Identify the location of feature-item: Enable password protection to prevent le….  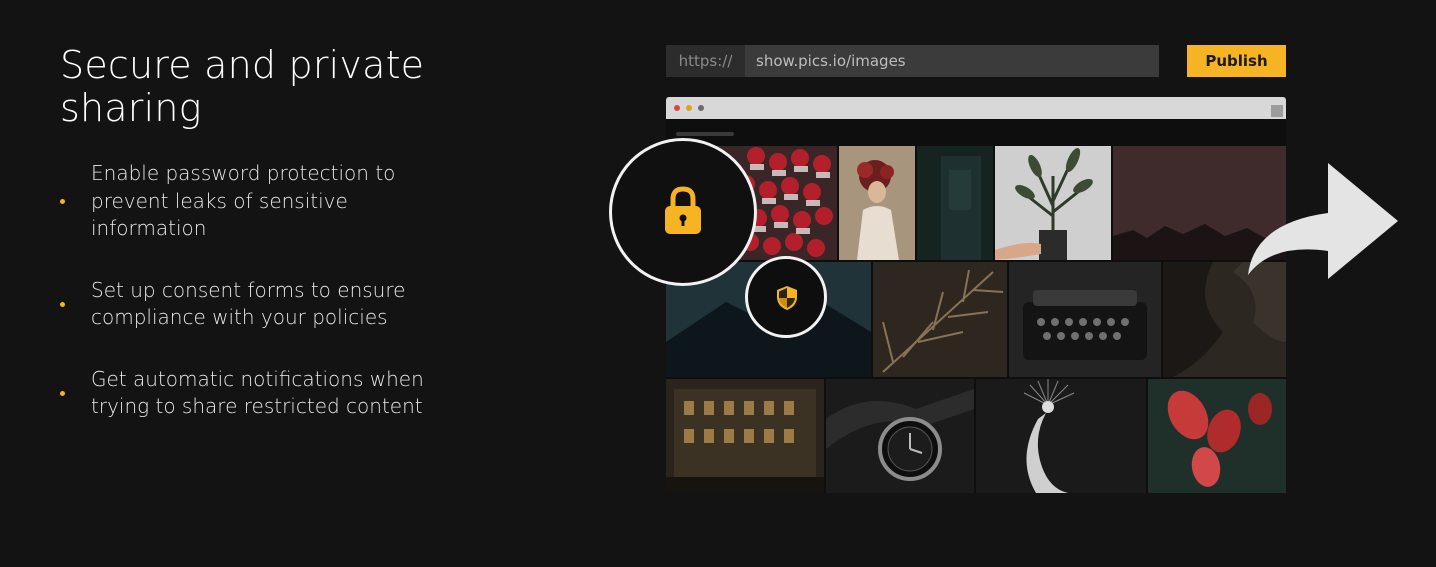
(260, 201).